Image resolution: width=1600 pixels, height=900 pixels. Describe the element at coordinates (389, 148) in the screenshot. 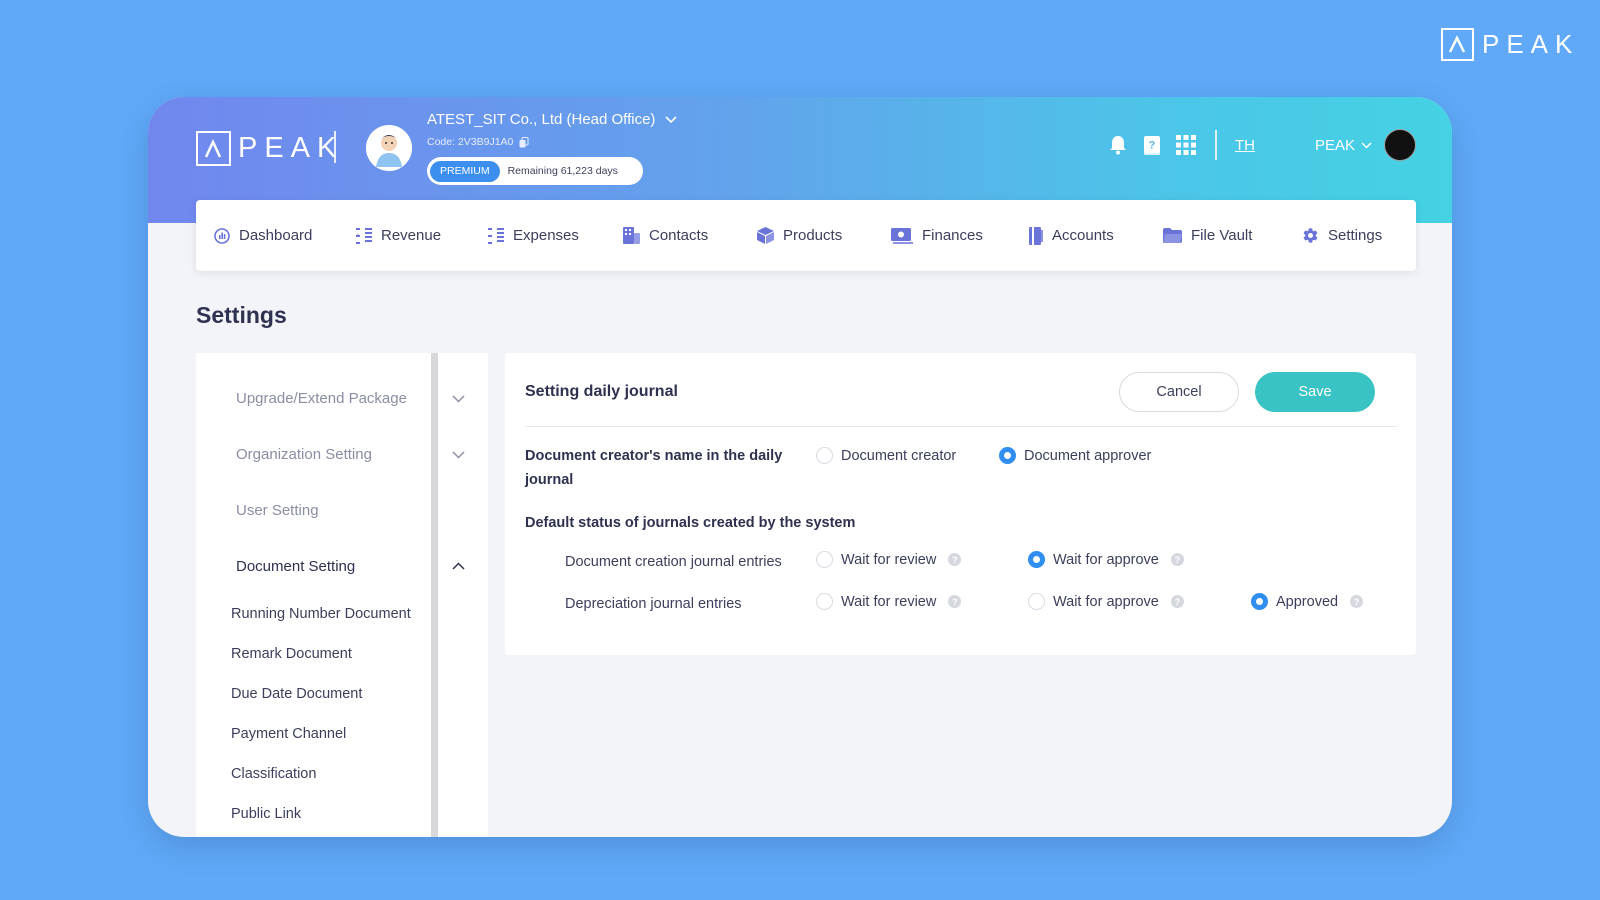

I see `org-avatar` at that location.